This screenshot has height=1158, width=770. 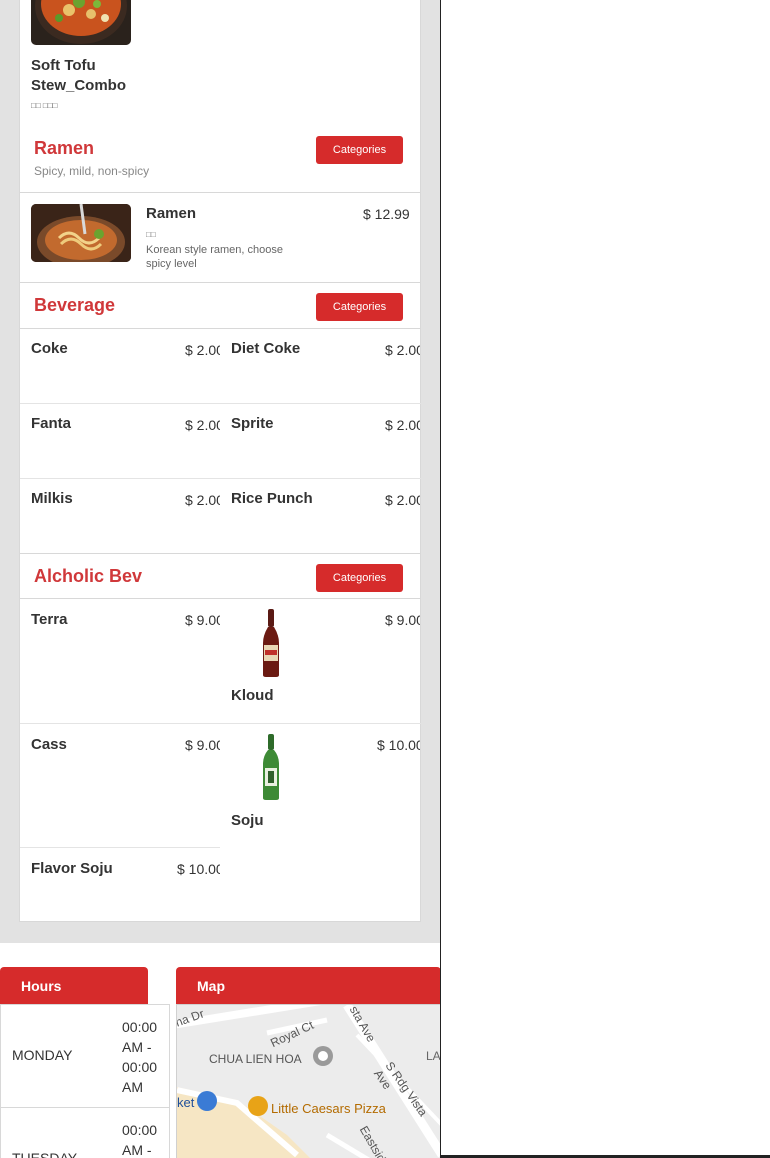 What do you see at coordinates (49, 348) in the screenshot?
I see `item-name: Coke` at bounding box center [49, 348].